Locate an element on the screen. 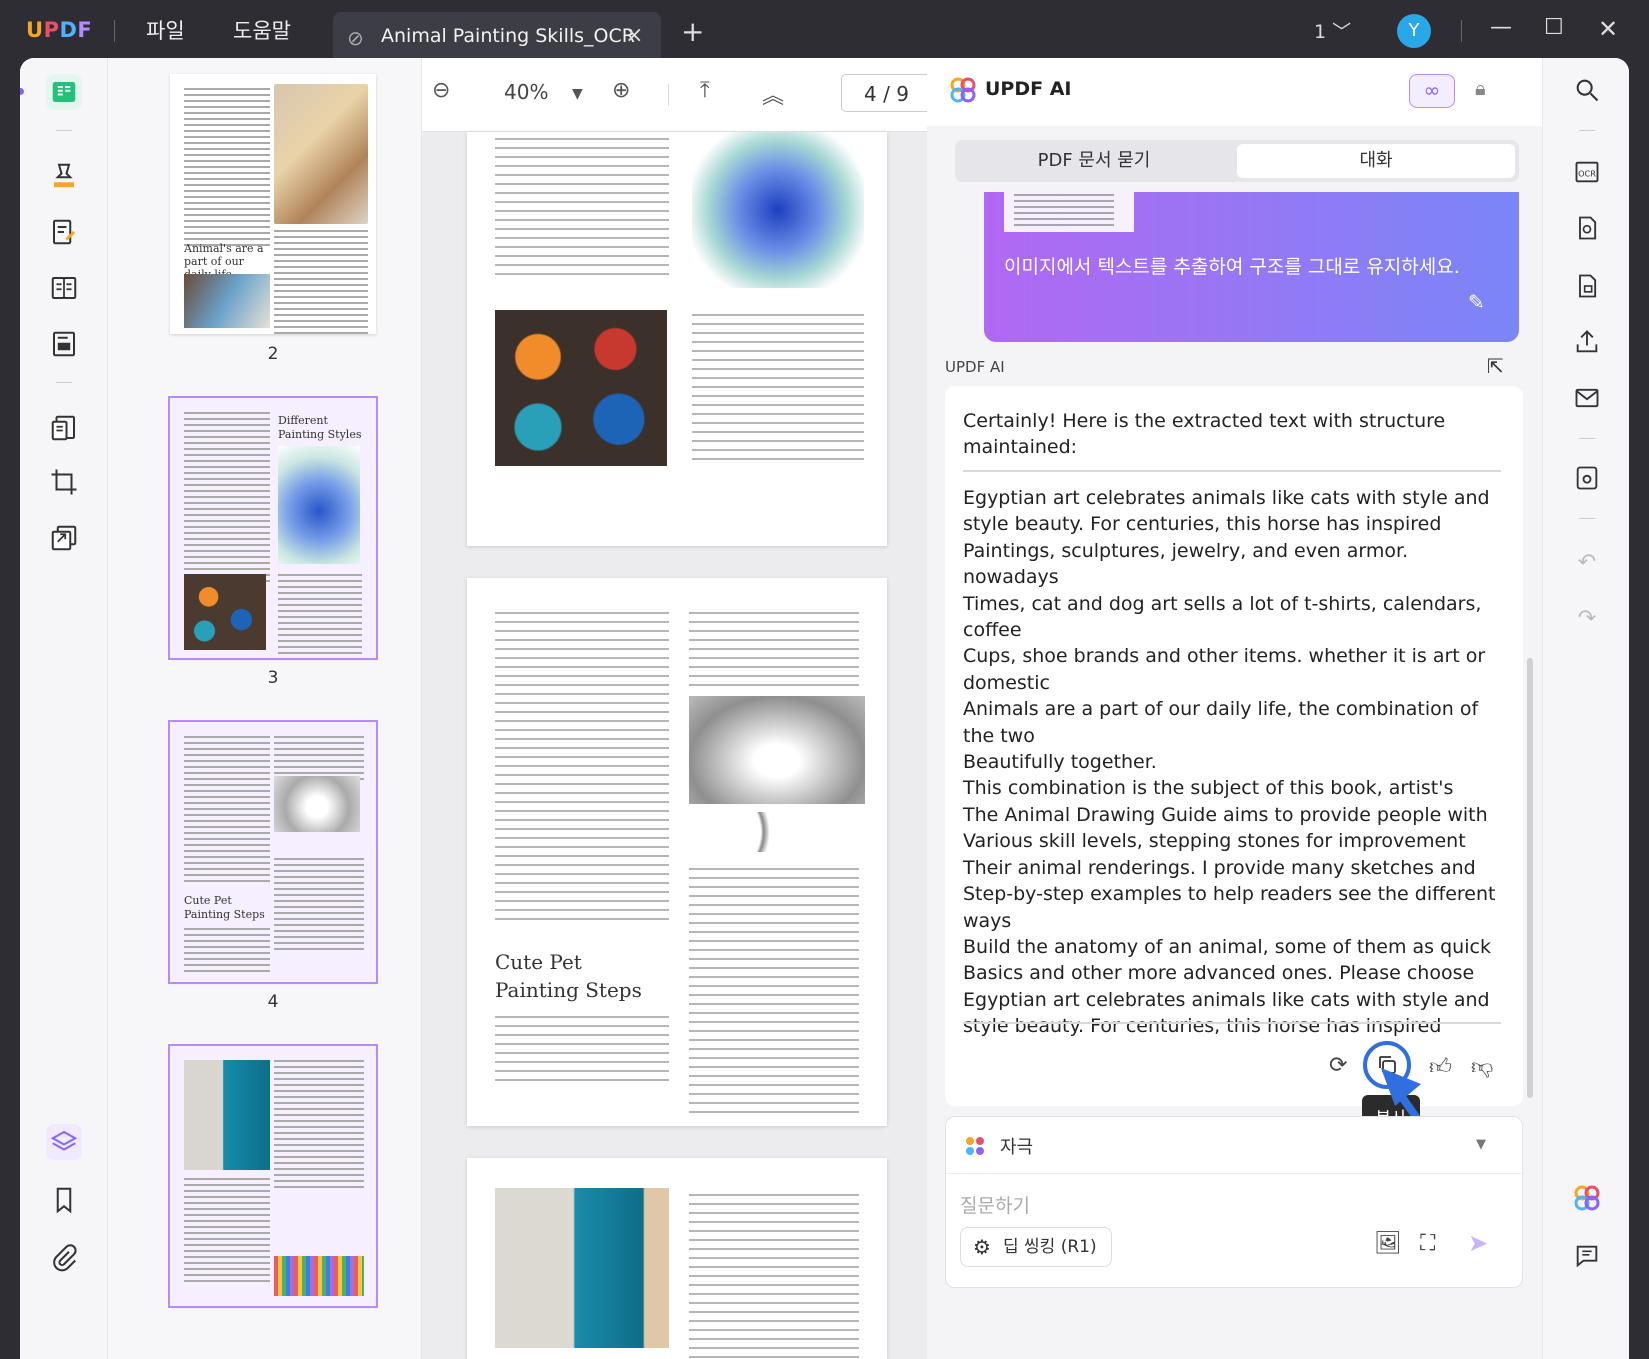  thumbnail-number-2: 2 is located at coordinates (273, 354).